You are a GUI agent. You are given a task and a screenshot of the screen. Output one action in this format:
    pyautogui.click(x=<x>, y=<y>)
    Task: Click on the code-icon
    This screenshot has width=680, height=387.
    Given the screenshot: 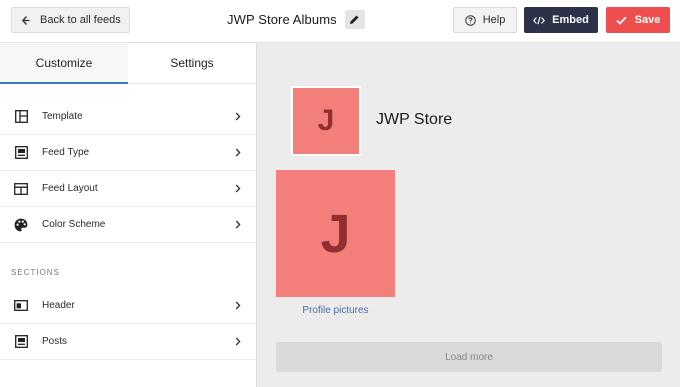 What is the action you would take?
    pyautogui.click(x=539, y=20)
    